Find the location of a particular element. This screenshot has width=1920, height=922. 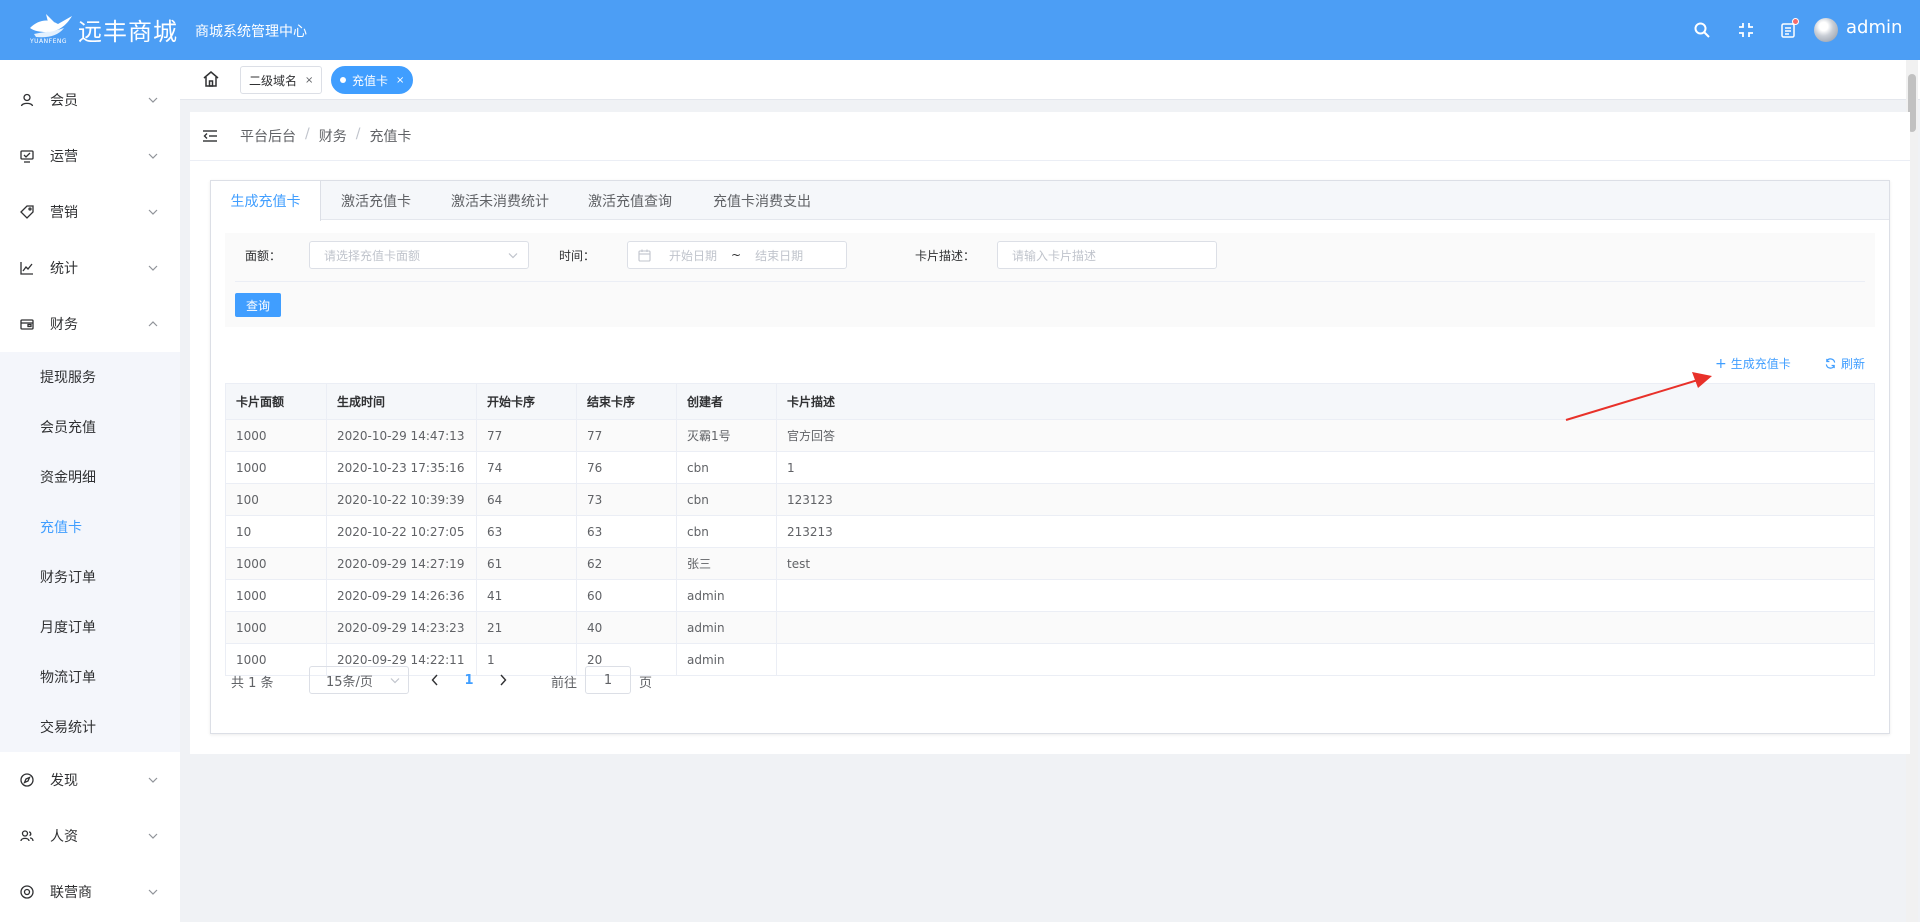

sidebar-item-label: 营销 is located at coordinates (64, 213).